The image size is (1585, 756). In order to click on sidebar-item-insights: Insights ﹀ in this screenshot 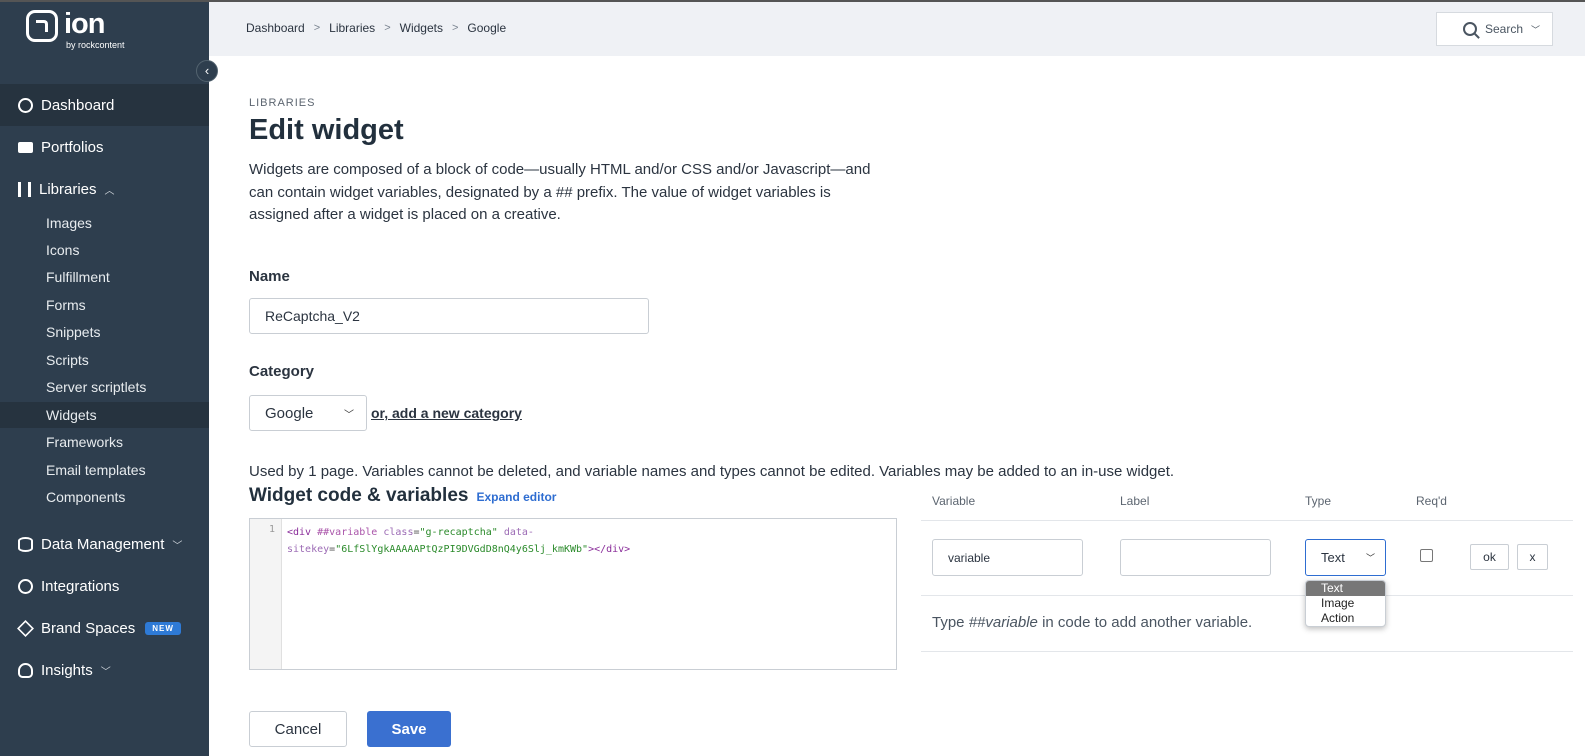, I will do `click(104, 670)`.